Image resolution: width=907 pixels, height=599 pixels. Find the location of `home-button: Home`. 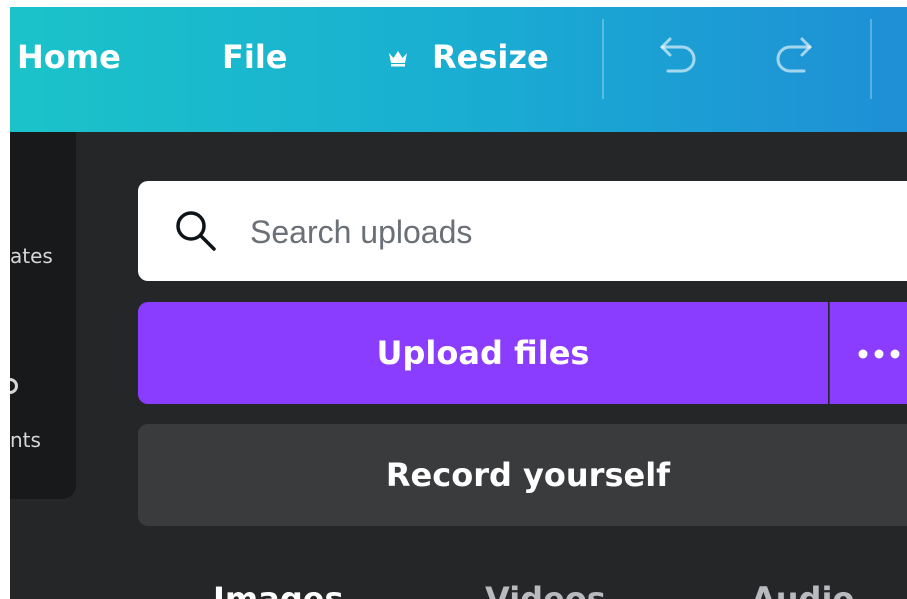

home-button: Home is located at coordinates (69, 57).